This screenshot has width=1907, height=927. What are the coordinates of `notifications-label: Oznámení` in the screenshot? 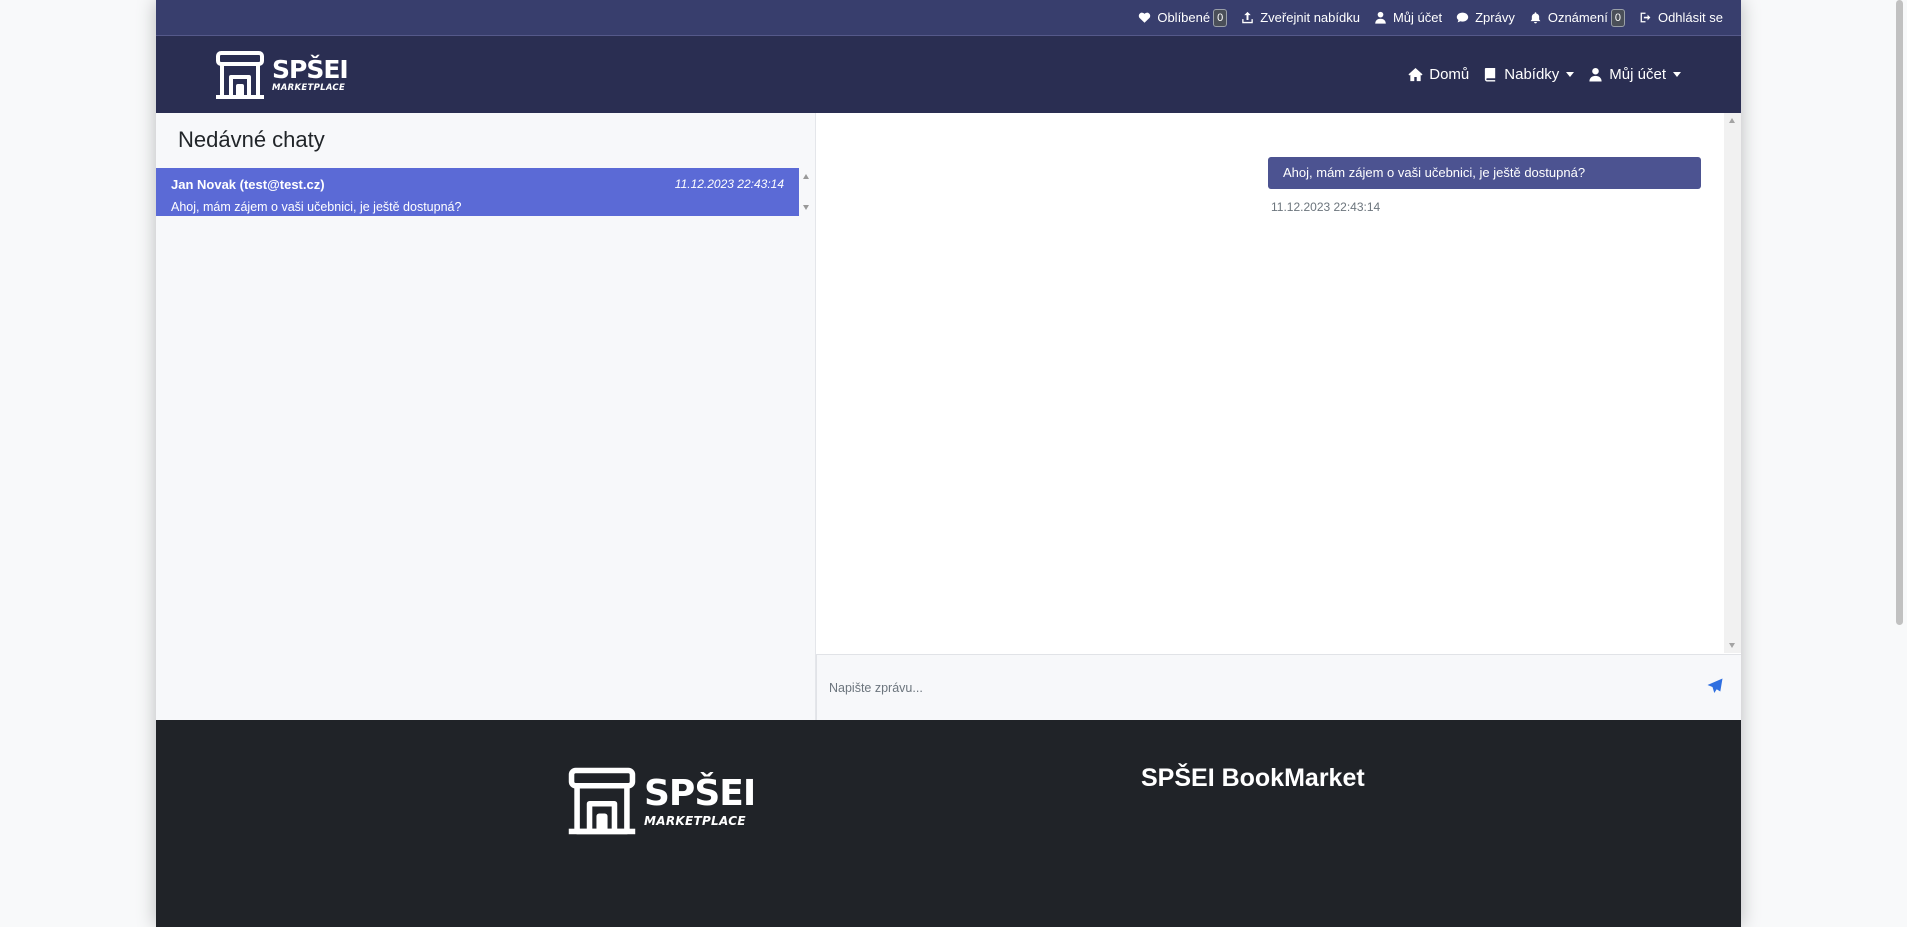 It's located at (1577, 17).